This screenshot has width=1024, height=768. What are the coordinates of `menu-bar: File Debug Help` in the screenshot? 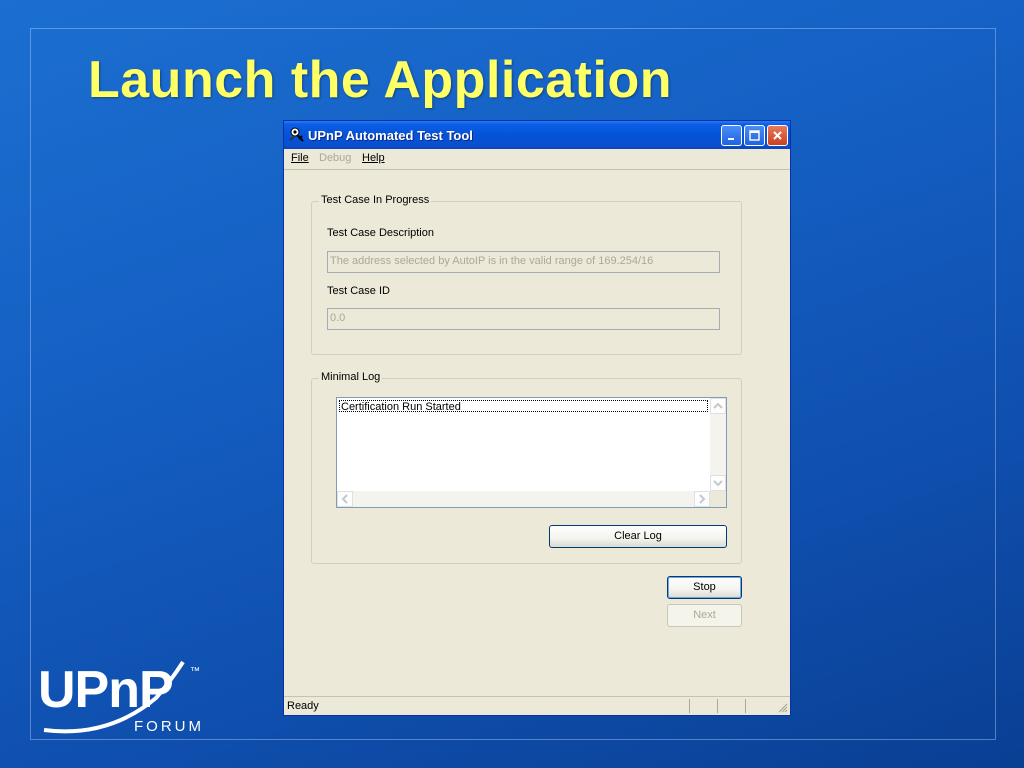 It's located at (537, 159).